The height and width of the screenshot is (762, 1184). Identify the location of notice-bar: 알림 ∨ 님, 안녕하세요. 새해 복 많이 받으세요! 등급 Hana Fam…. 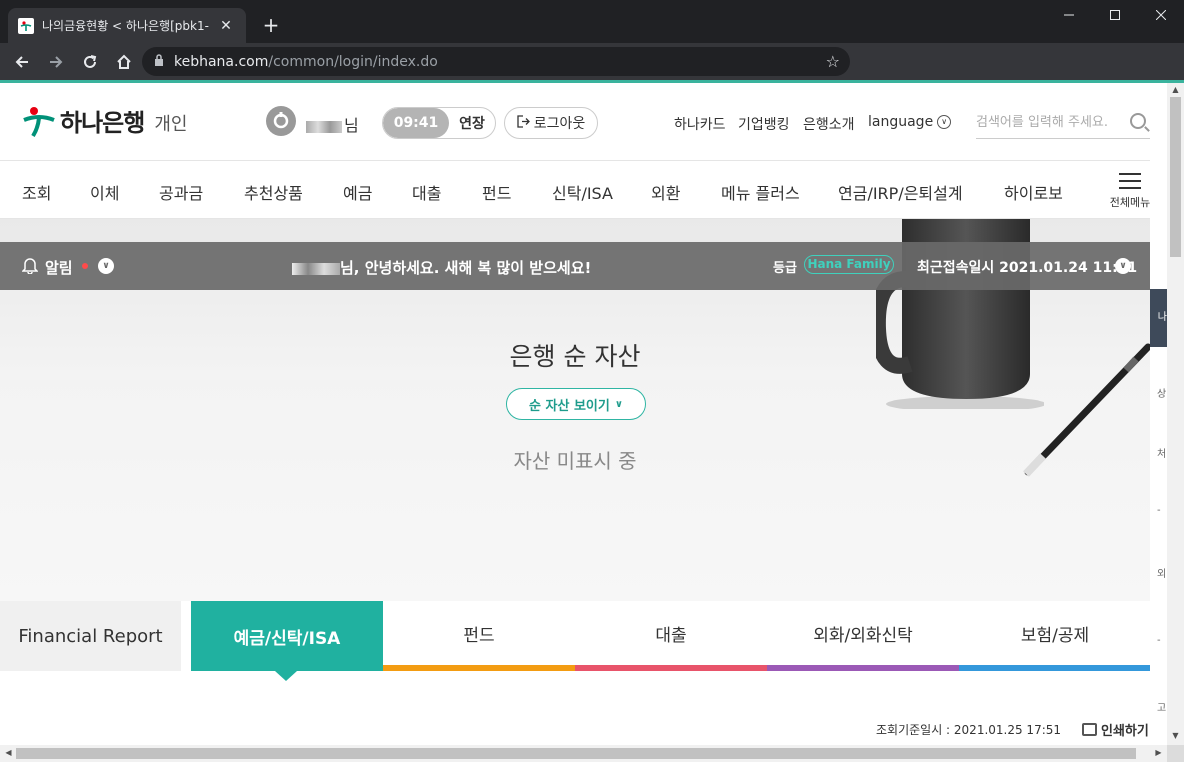
(575, 266).